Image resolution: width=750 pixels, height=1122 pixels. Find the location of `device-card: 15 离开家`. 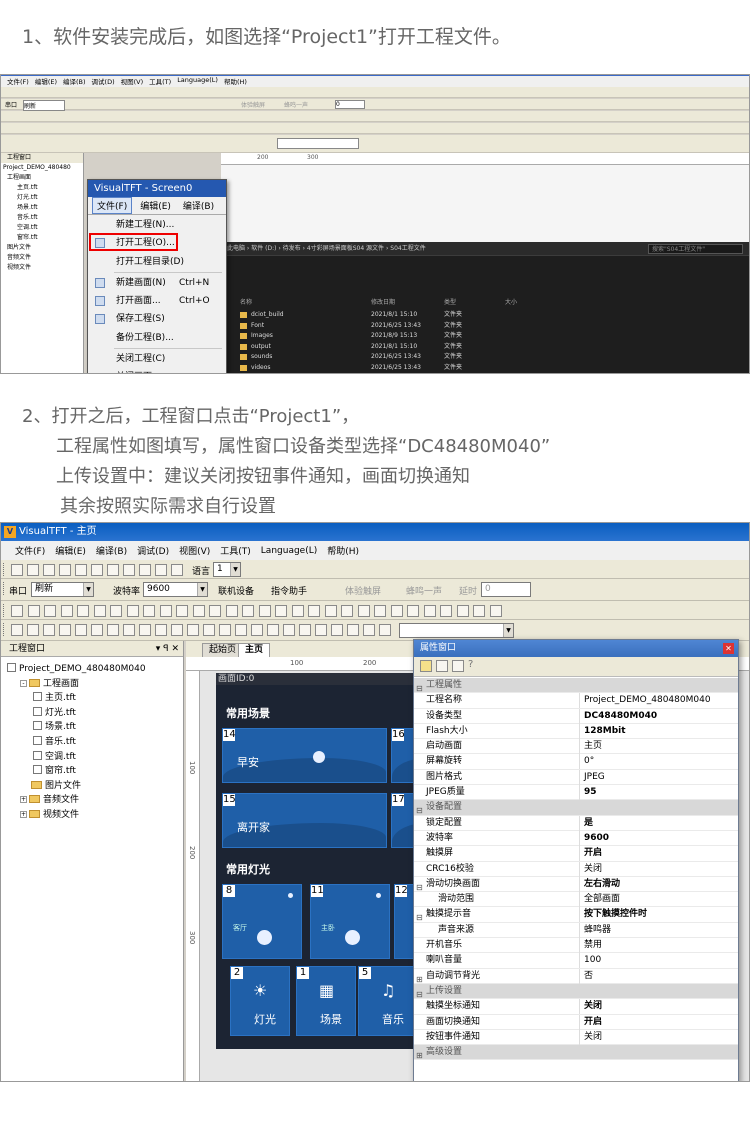

device-card: 15 离开家 is located at coordinates (304, 820).